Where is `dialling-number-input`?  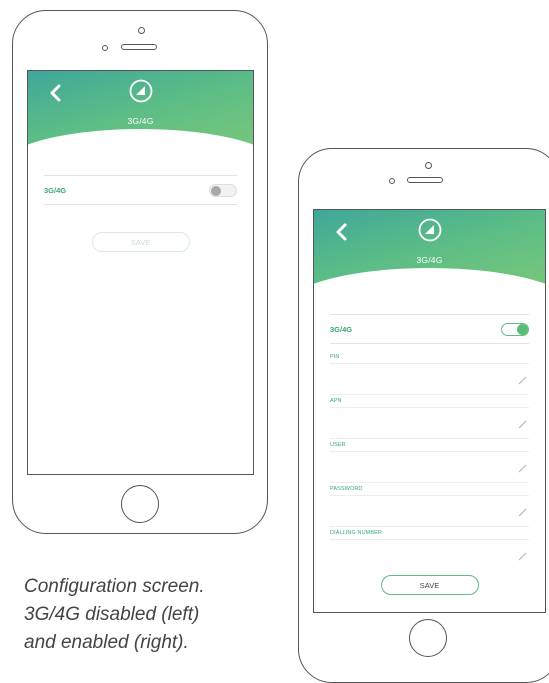 dialling-number-input is located at coordinates (429, 555).